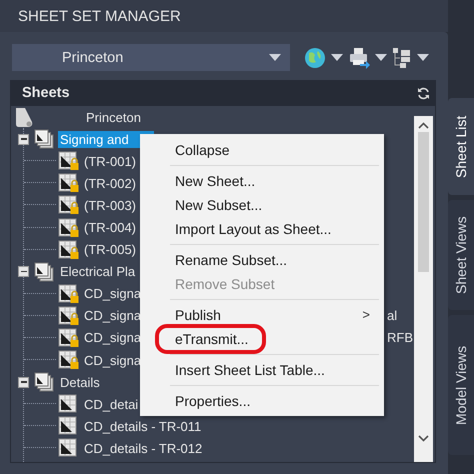  Describe the element at coordinates (315, 57) in the screenshot. I see `globe-icon` at that location.